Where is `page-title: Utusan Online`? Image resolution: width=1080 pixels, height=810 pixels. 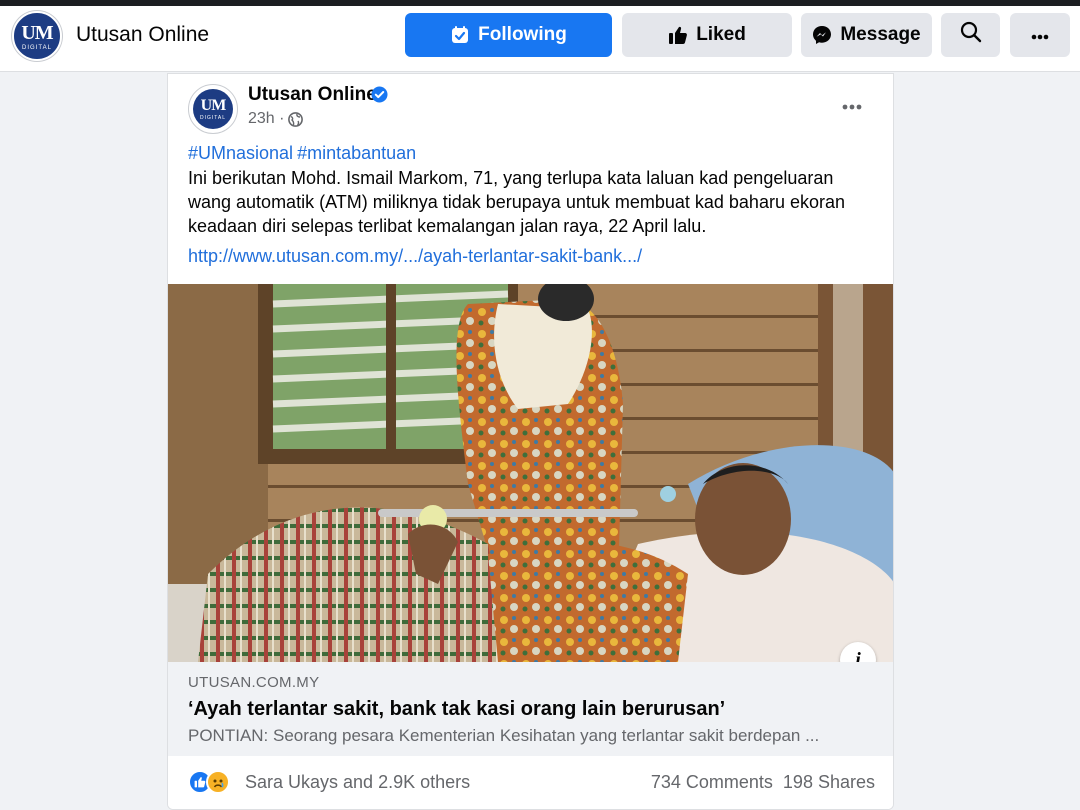 page-title: Utusan Online is located at coordinates (142, 35).